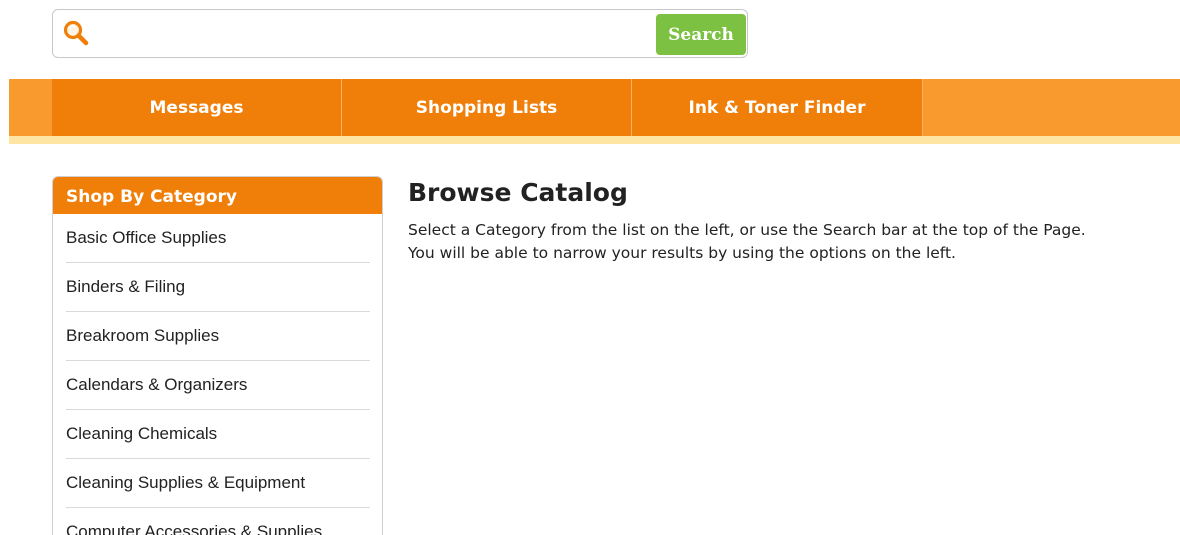 The height and width of the screenshot is (535, 1180). What do you see at coordinates (217, 195) in the screenshot?
I see `category-panel-title: Shop By Category` at bounding box center [217, 195].